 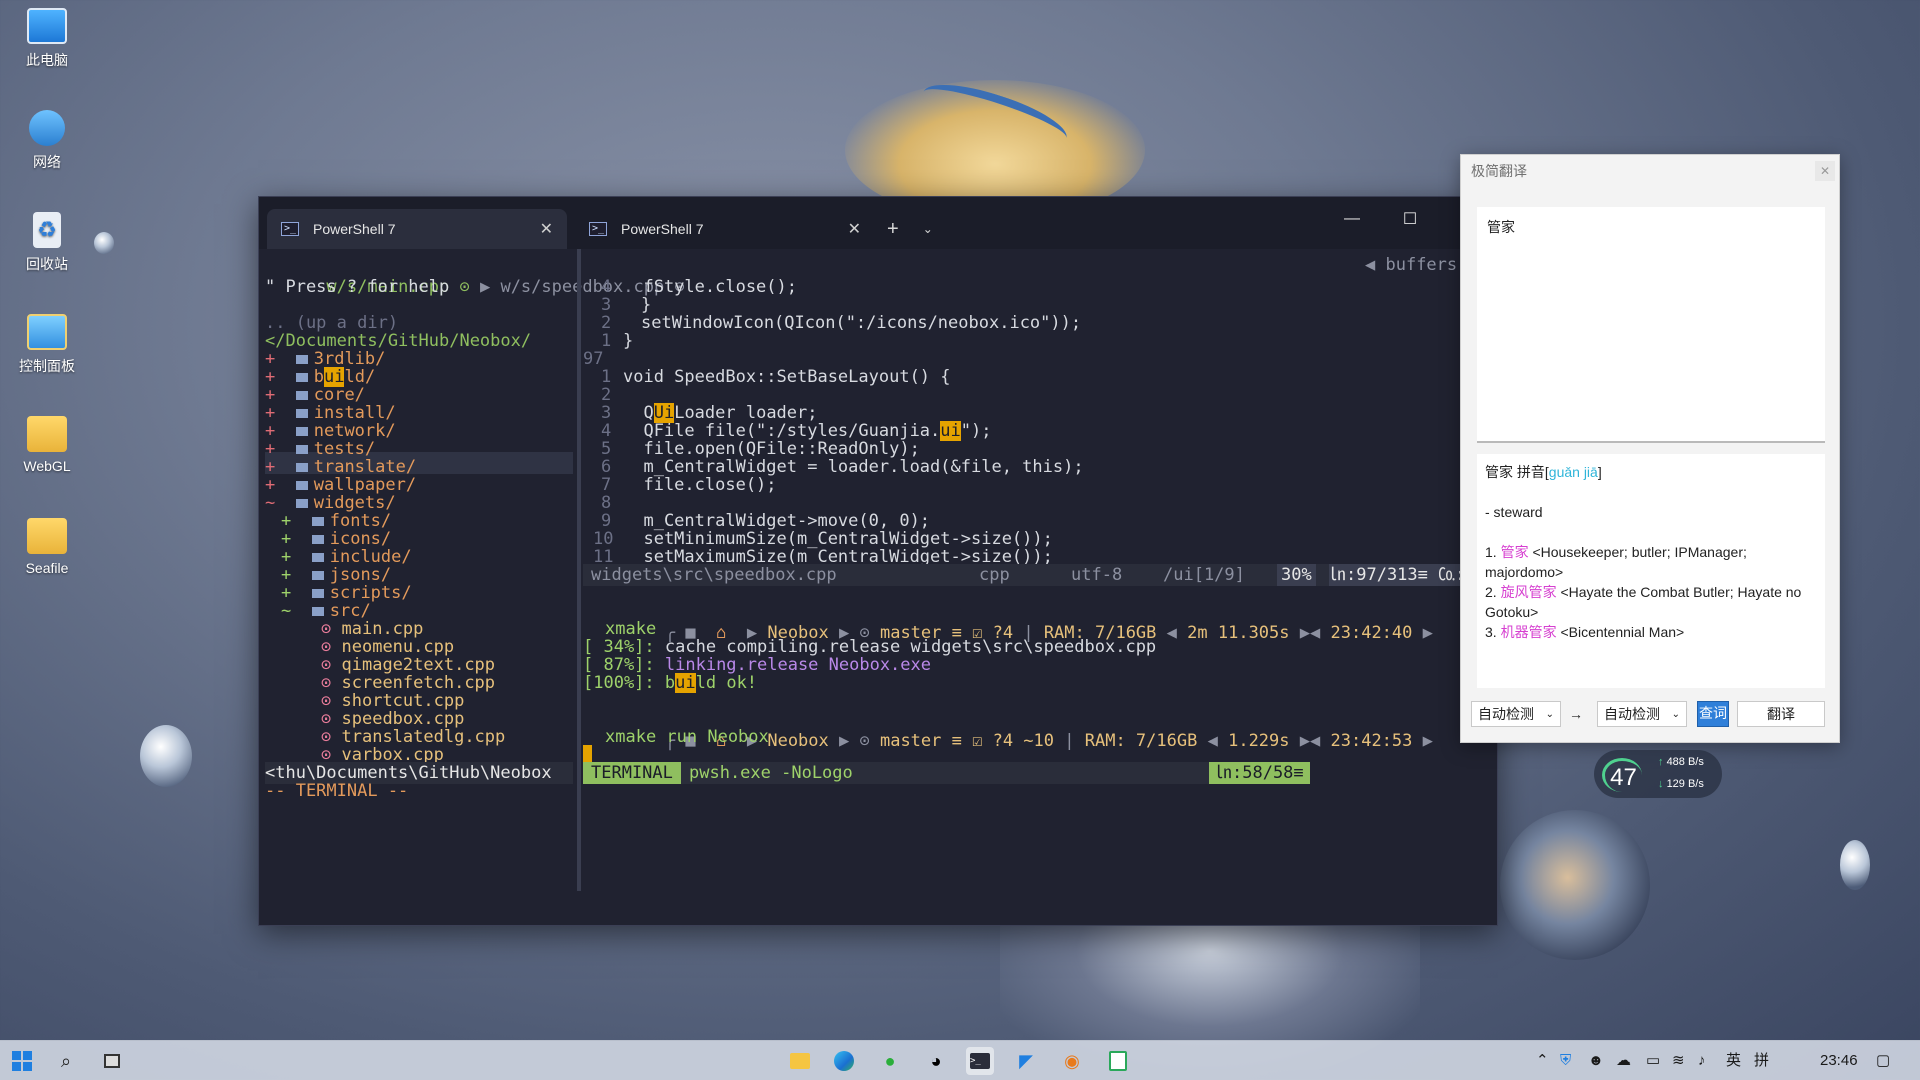 I want to click on app-icon, so click(x=1118, y=1061).